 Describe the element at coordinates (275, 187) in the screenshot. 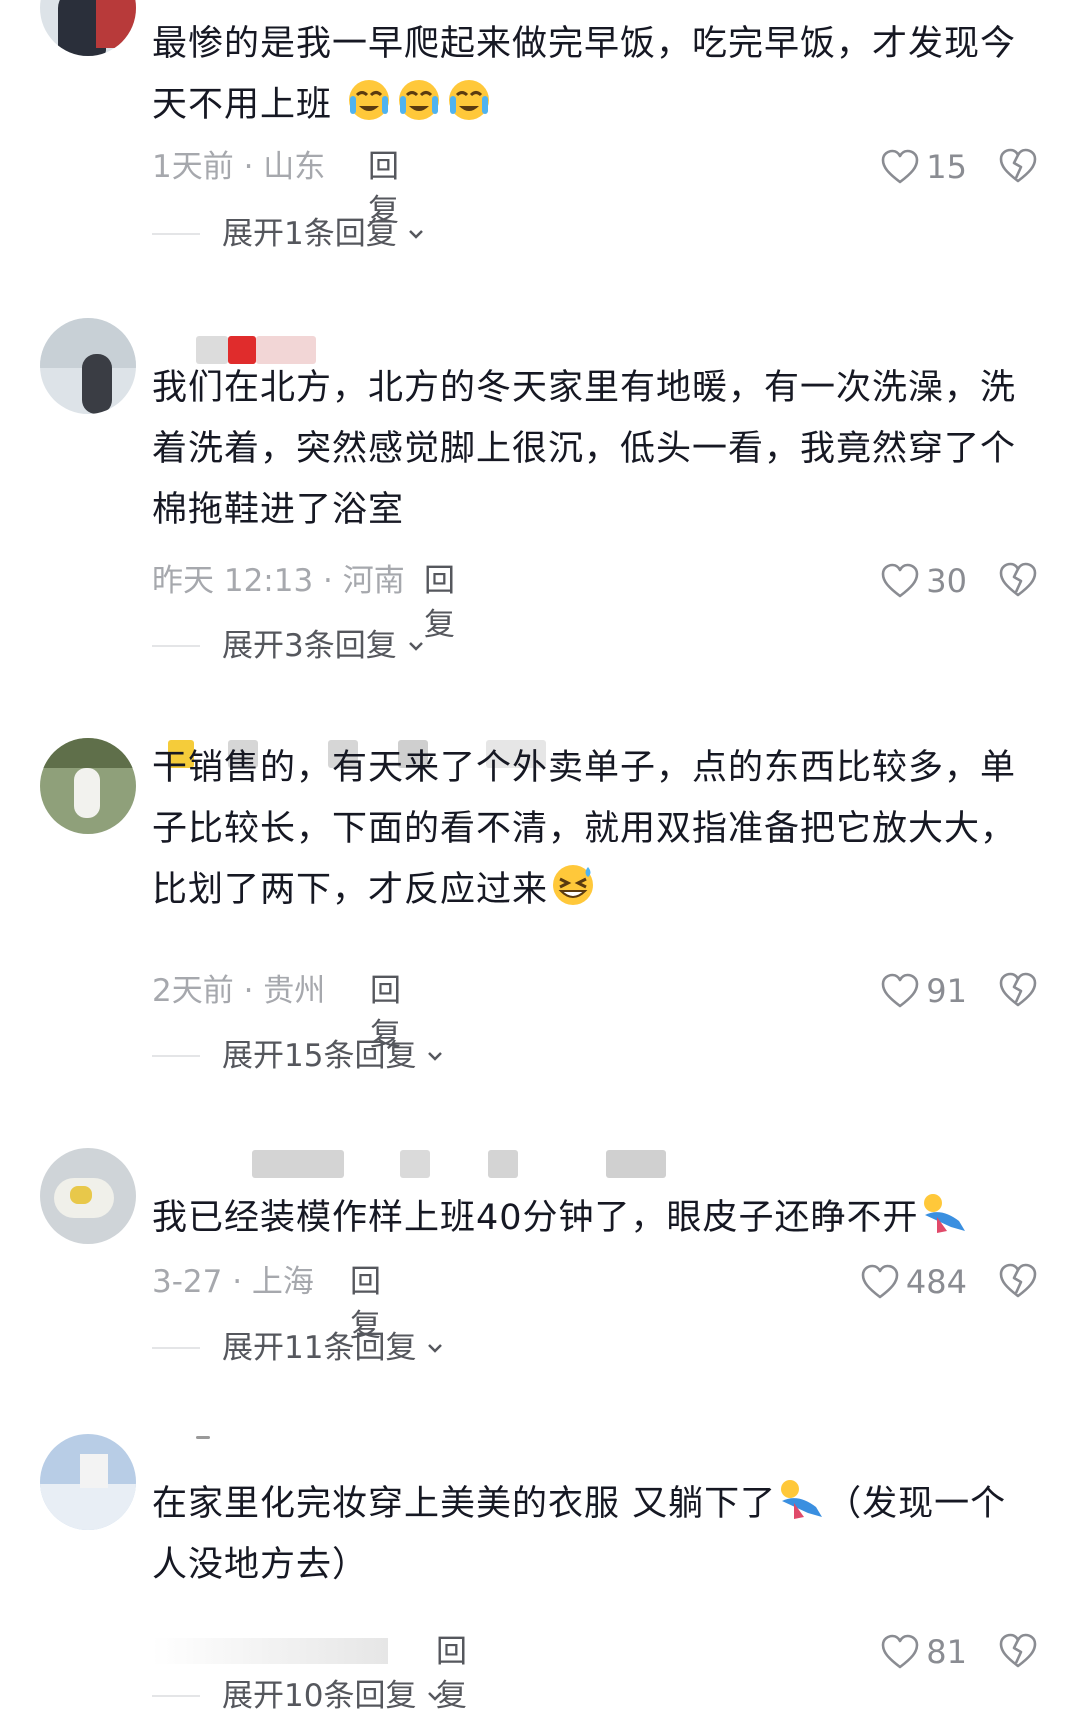

I see `comment-meta: 1天前 · 山东 回复` at that location.